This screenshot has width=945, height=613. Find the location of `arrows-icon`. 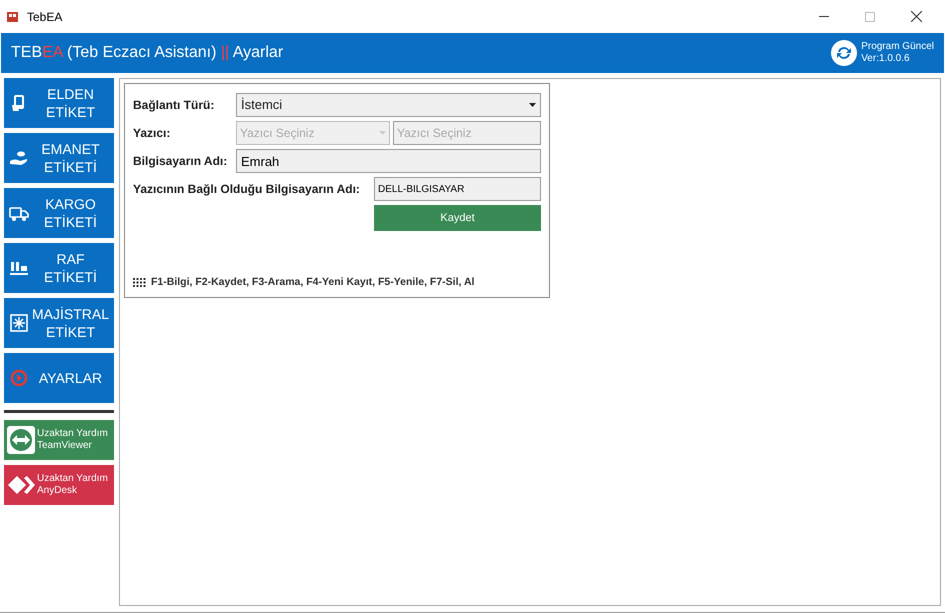

arrows-icon is located at coordinates (21, 440).